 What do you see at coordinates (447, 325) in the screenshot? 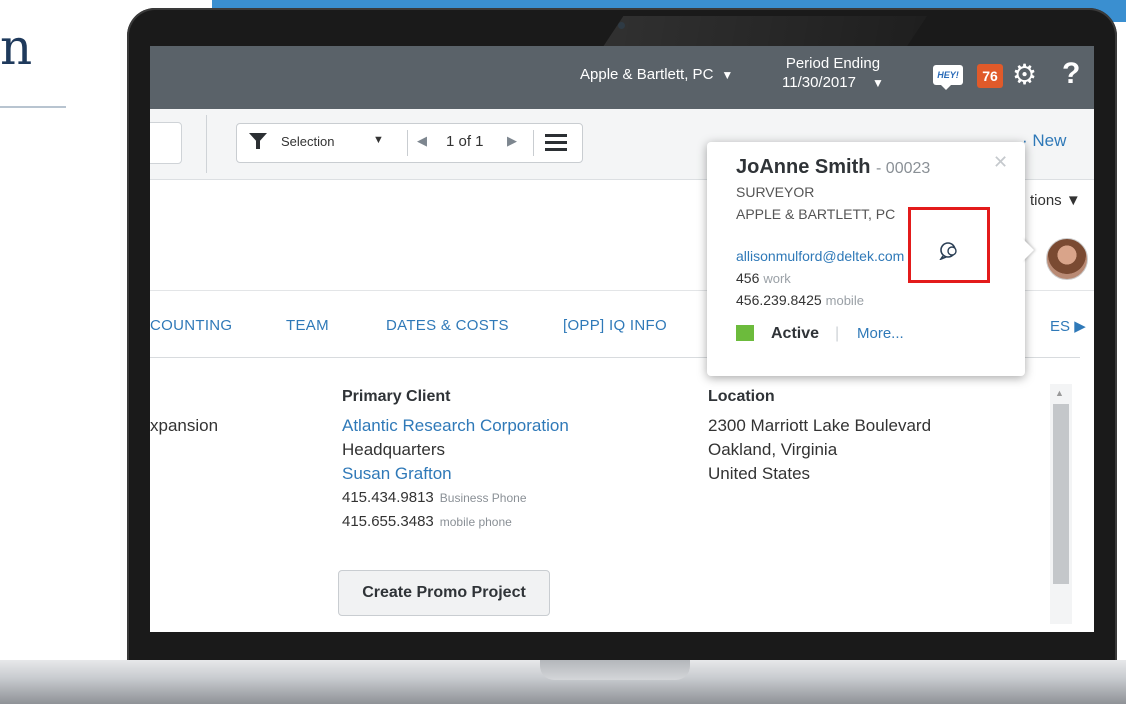
I see `tab-dates-costs: DATES & COSTS` at bounding box center [447, 325].